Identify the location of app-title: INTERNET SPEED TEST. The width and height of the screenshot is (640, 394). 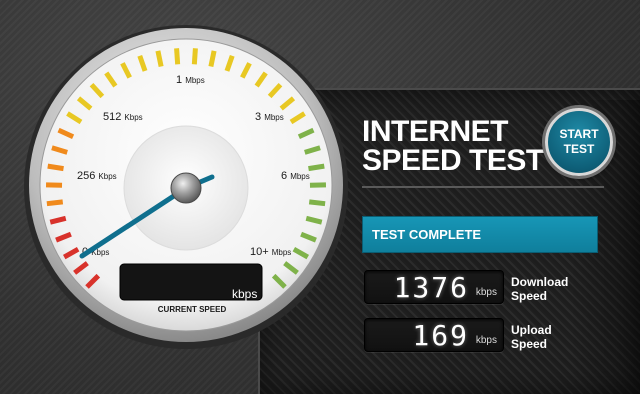
(453, 146).